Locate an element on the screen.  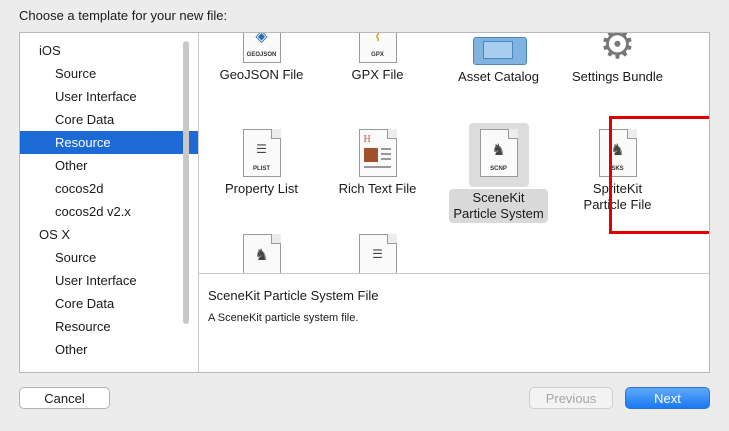
sidebar-group-osx: OS X is located at coordinates (109, 234).